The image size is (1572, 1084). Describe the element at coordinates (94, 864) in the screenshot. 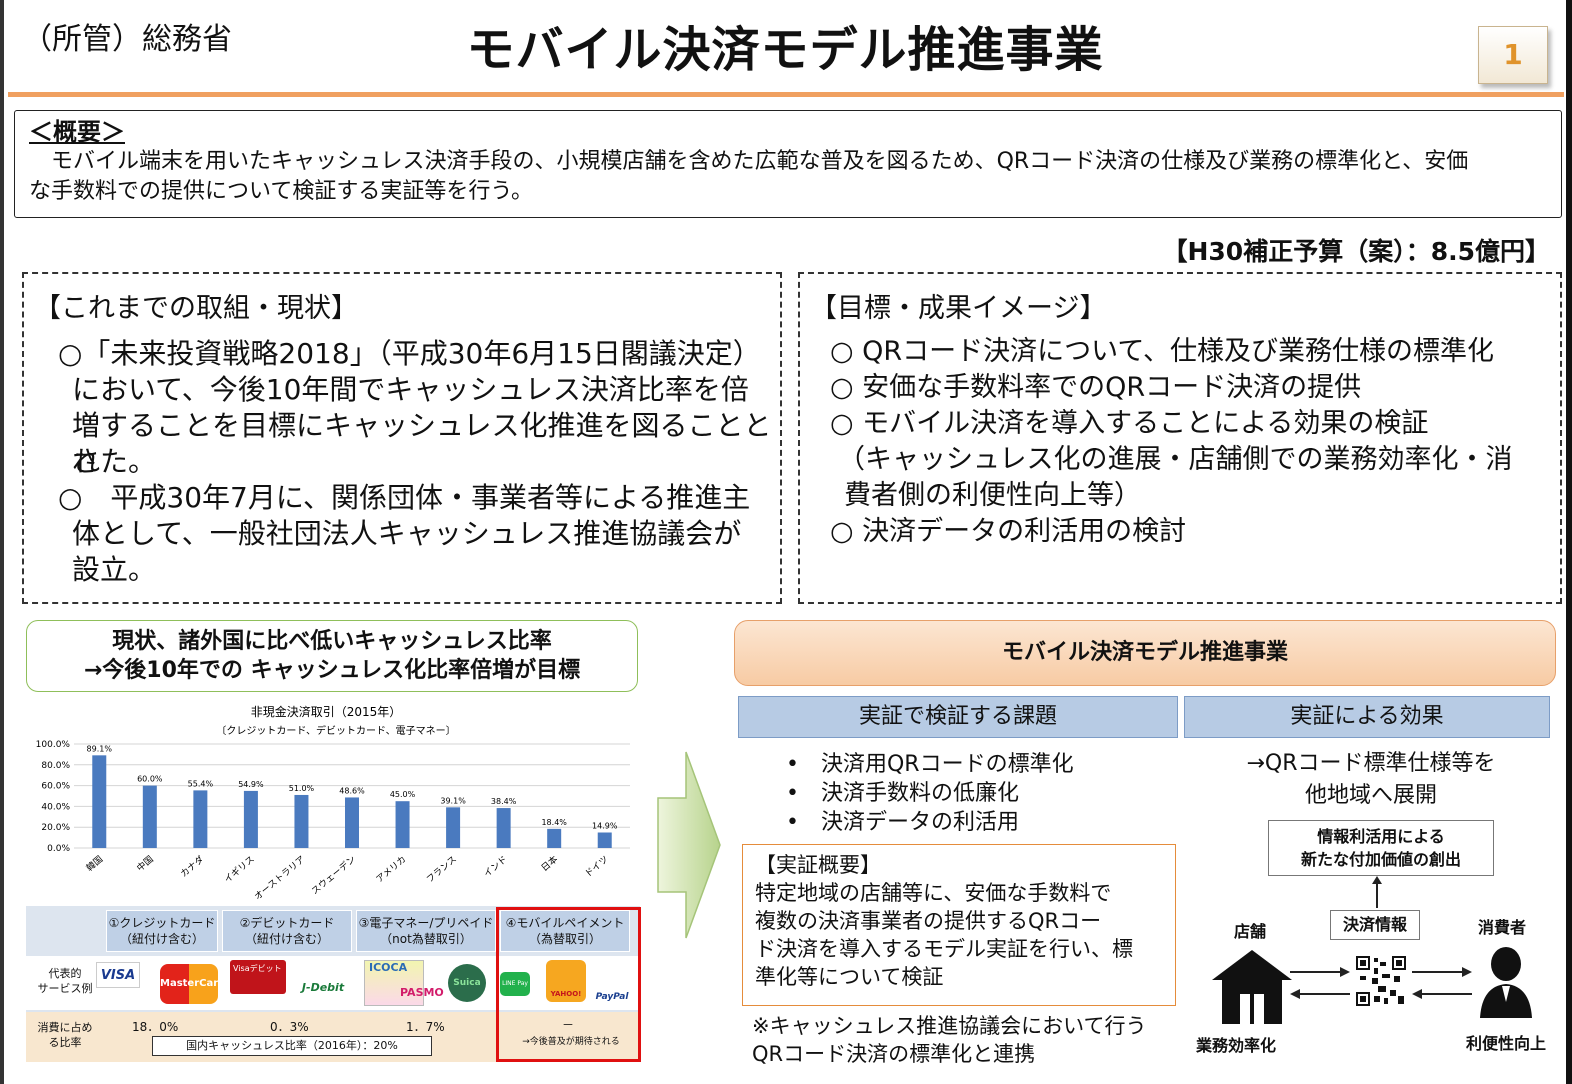

I see `chart-category-label: 韓国` at that location.